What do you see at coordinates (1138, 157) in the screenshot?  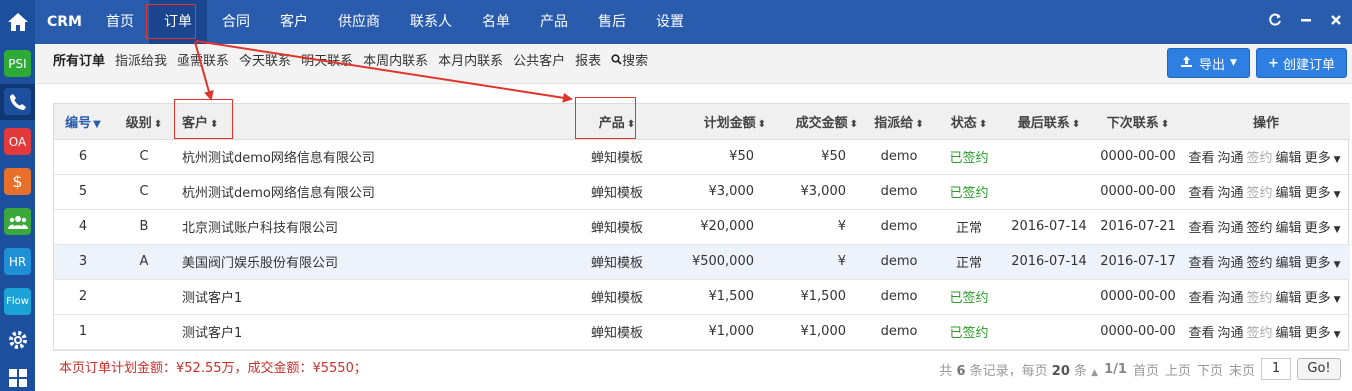 I see `cell-next-contact: 0000-00-00` at bounding box center [1138, 157].